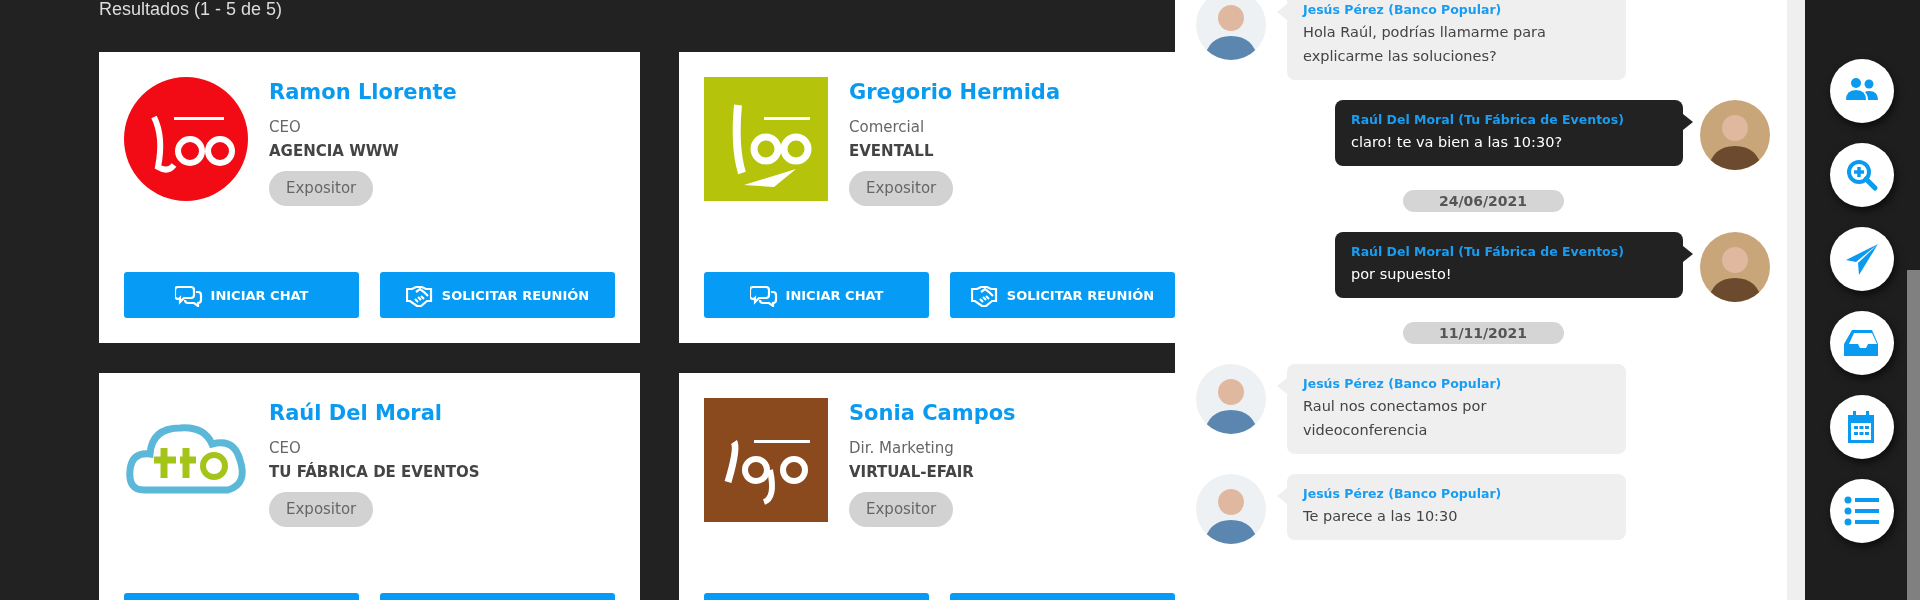 Image resolution: width=1920 pixels, height=600 pixels. Describe the element at coordinates (1861, 511) in the screenshot. I see `list-icon` at that location.